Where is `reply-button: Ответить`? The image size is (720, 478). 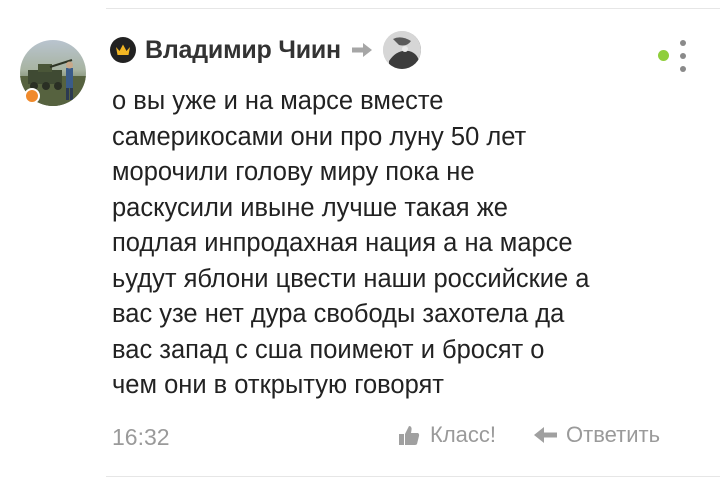 reply-button: Ответить is located at coordinates (597, 435).